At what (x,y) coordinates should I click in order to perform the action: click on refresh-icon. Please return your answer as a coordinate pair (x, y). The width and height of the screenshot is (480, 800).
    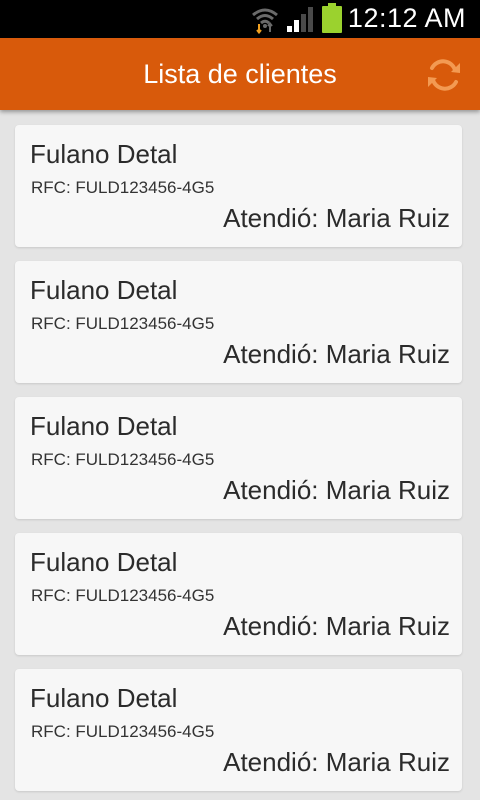
    Looking at the image, I should click on (444, 75).